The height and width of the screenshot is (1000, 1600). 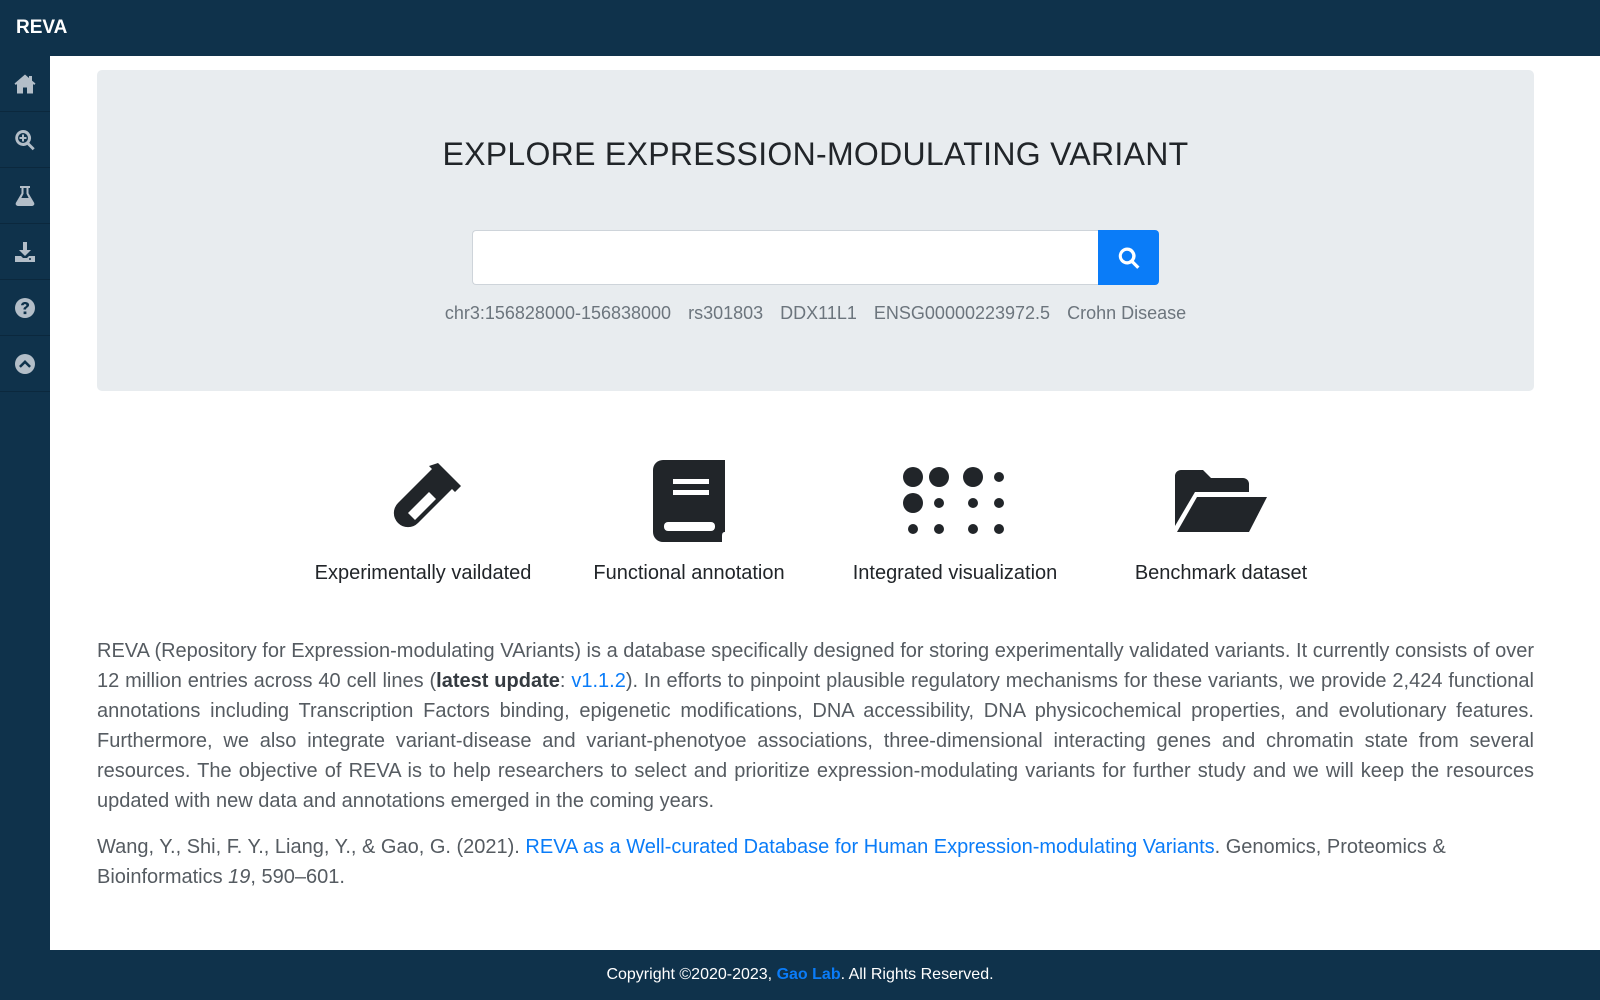 What do you see at coordinates (815, 154) in the screenshot?
I see `page-title: EXPLORE EXPRESSION-MODULATING VARIANT` at bounding box center [815, 154].